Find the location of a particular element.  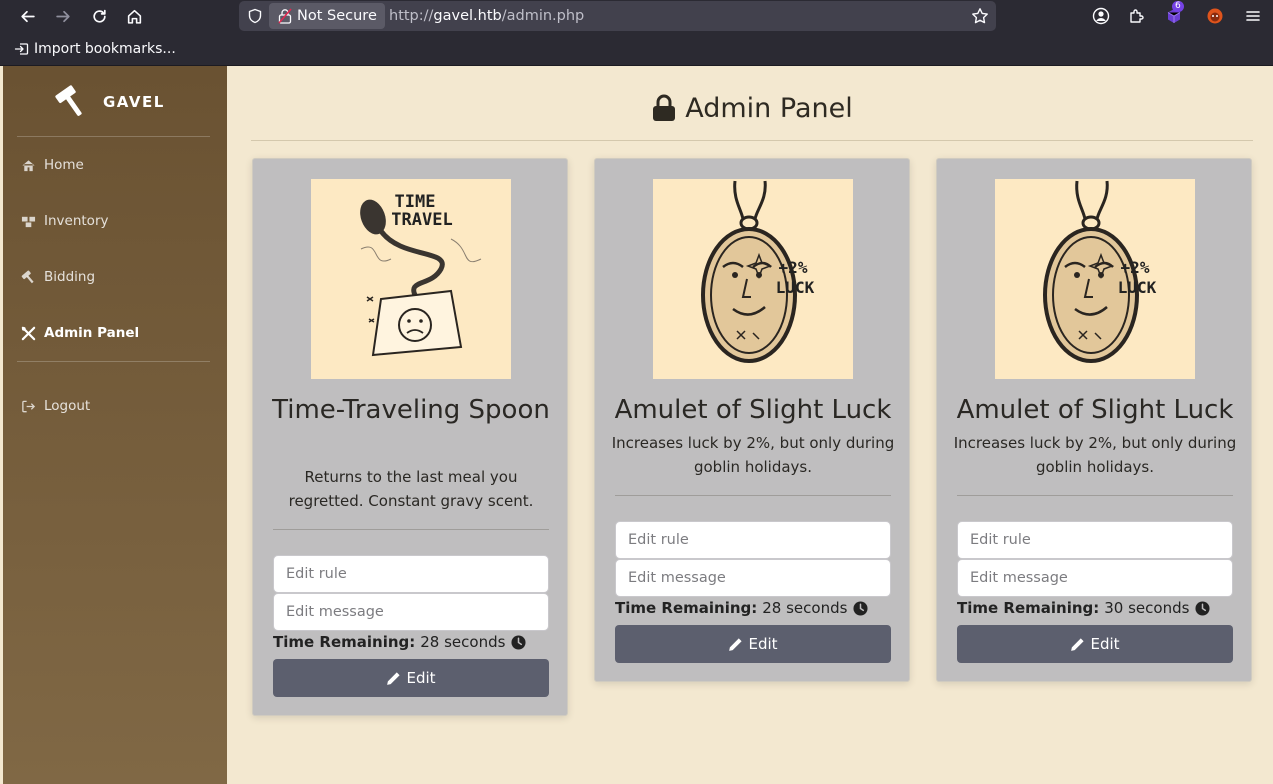

forward-arrow-icon is located at coordinates (62, 16).